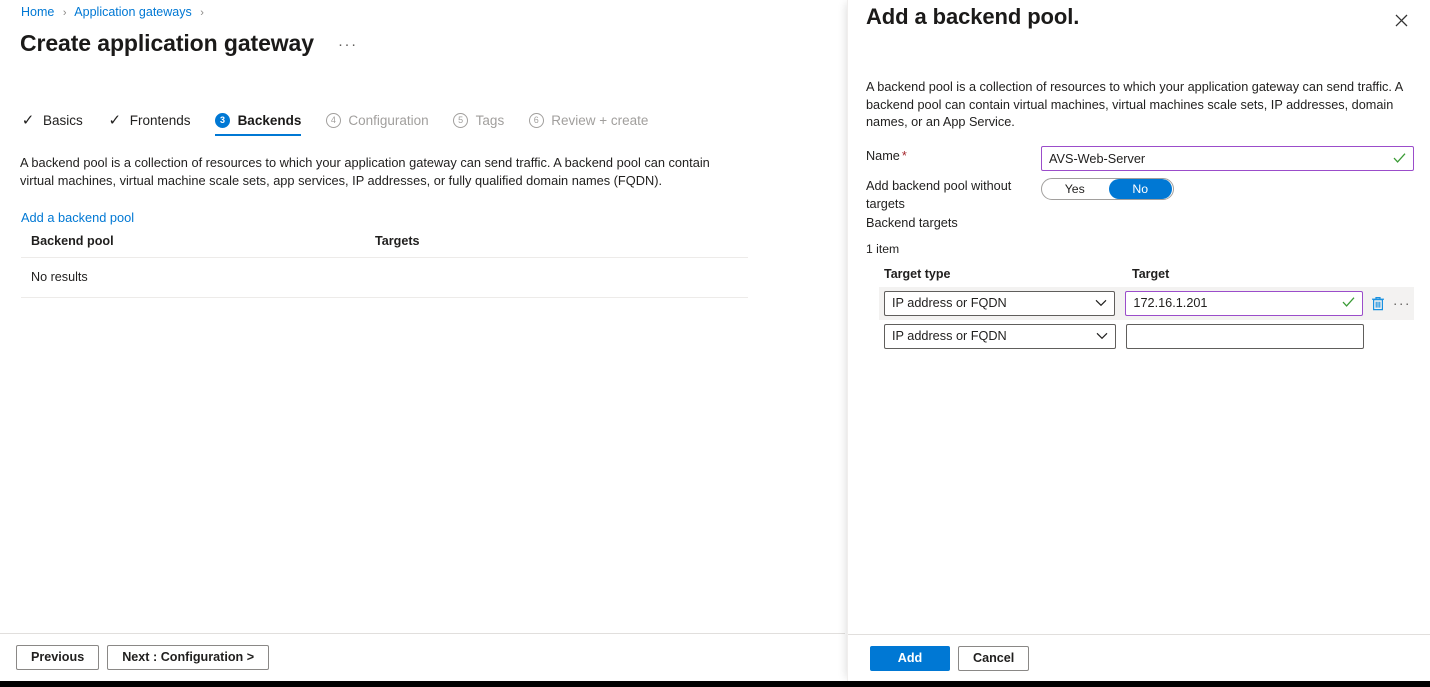 Image resolution: width=1430 pixels, height=687 pixels. I want to click on target-type-select-1: IP address or FQDN, so click(1000, 303).